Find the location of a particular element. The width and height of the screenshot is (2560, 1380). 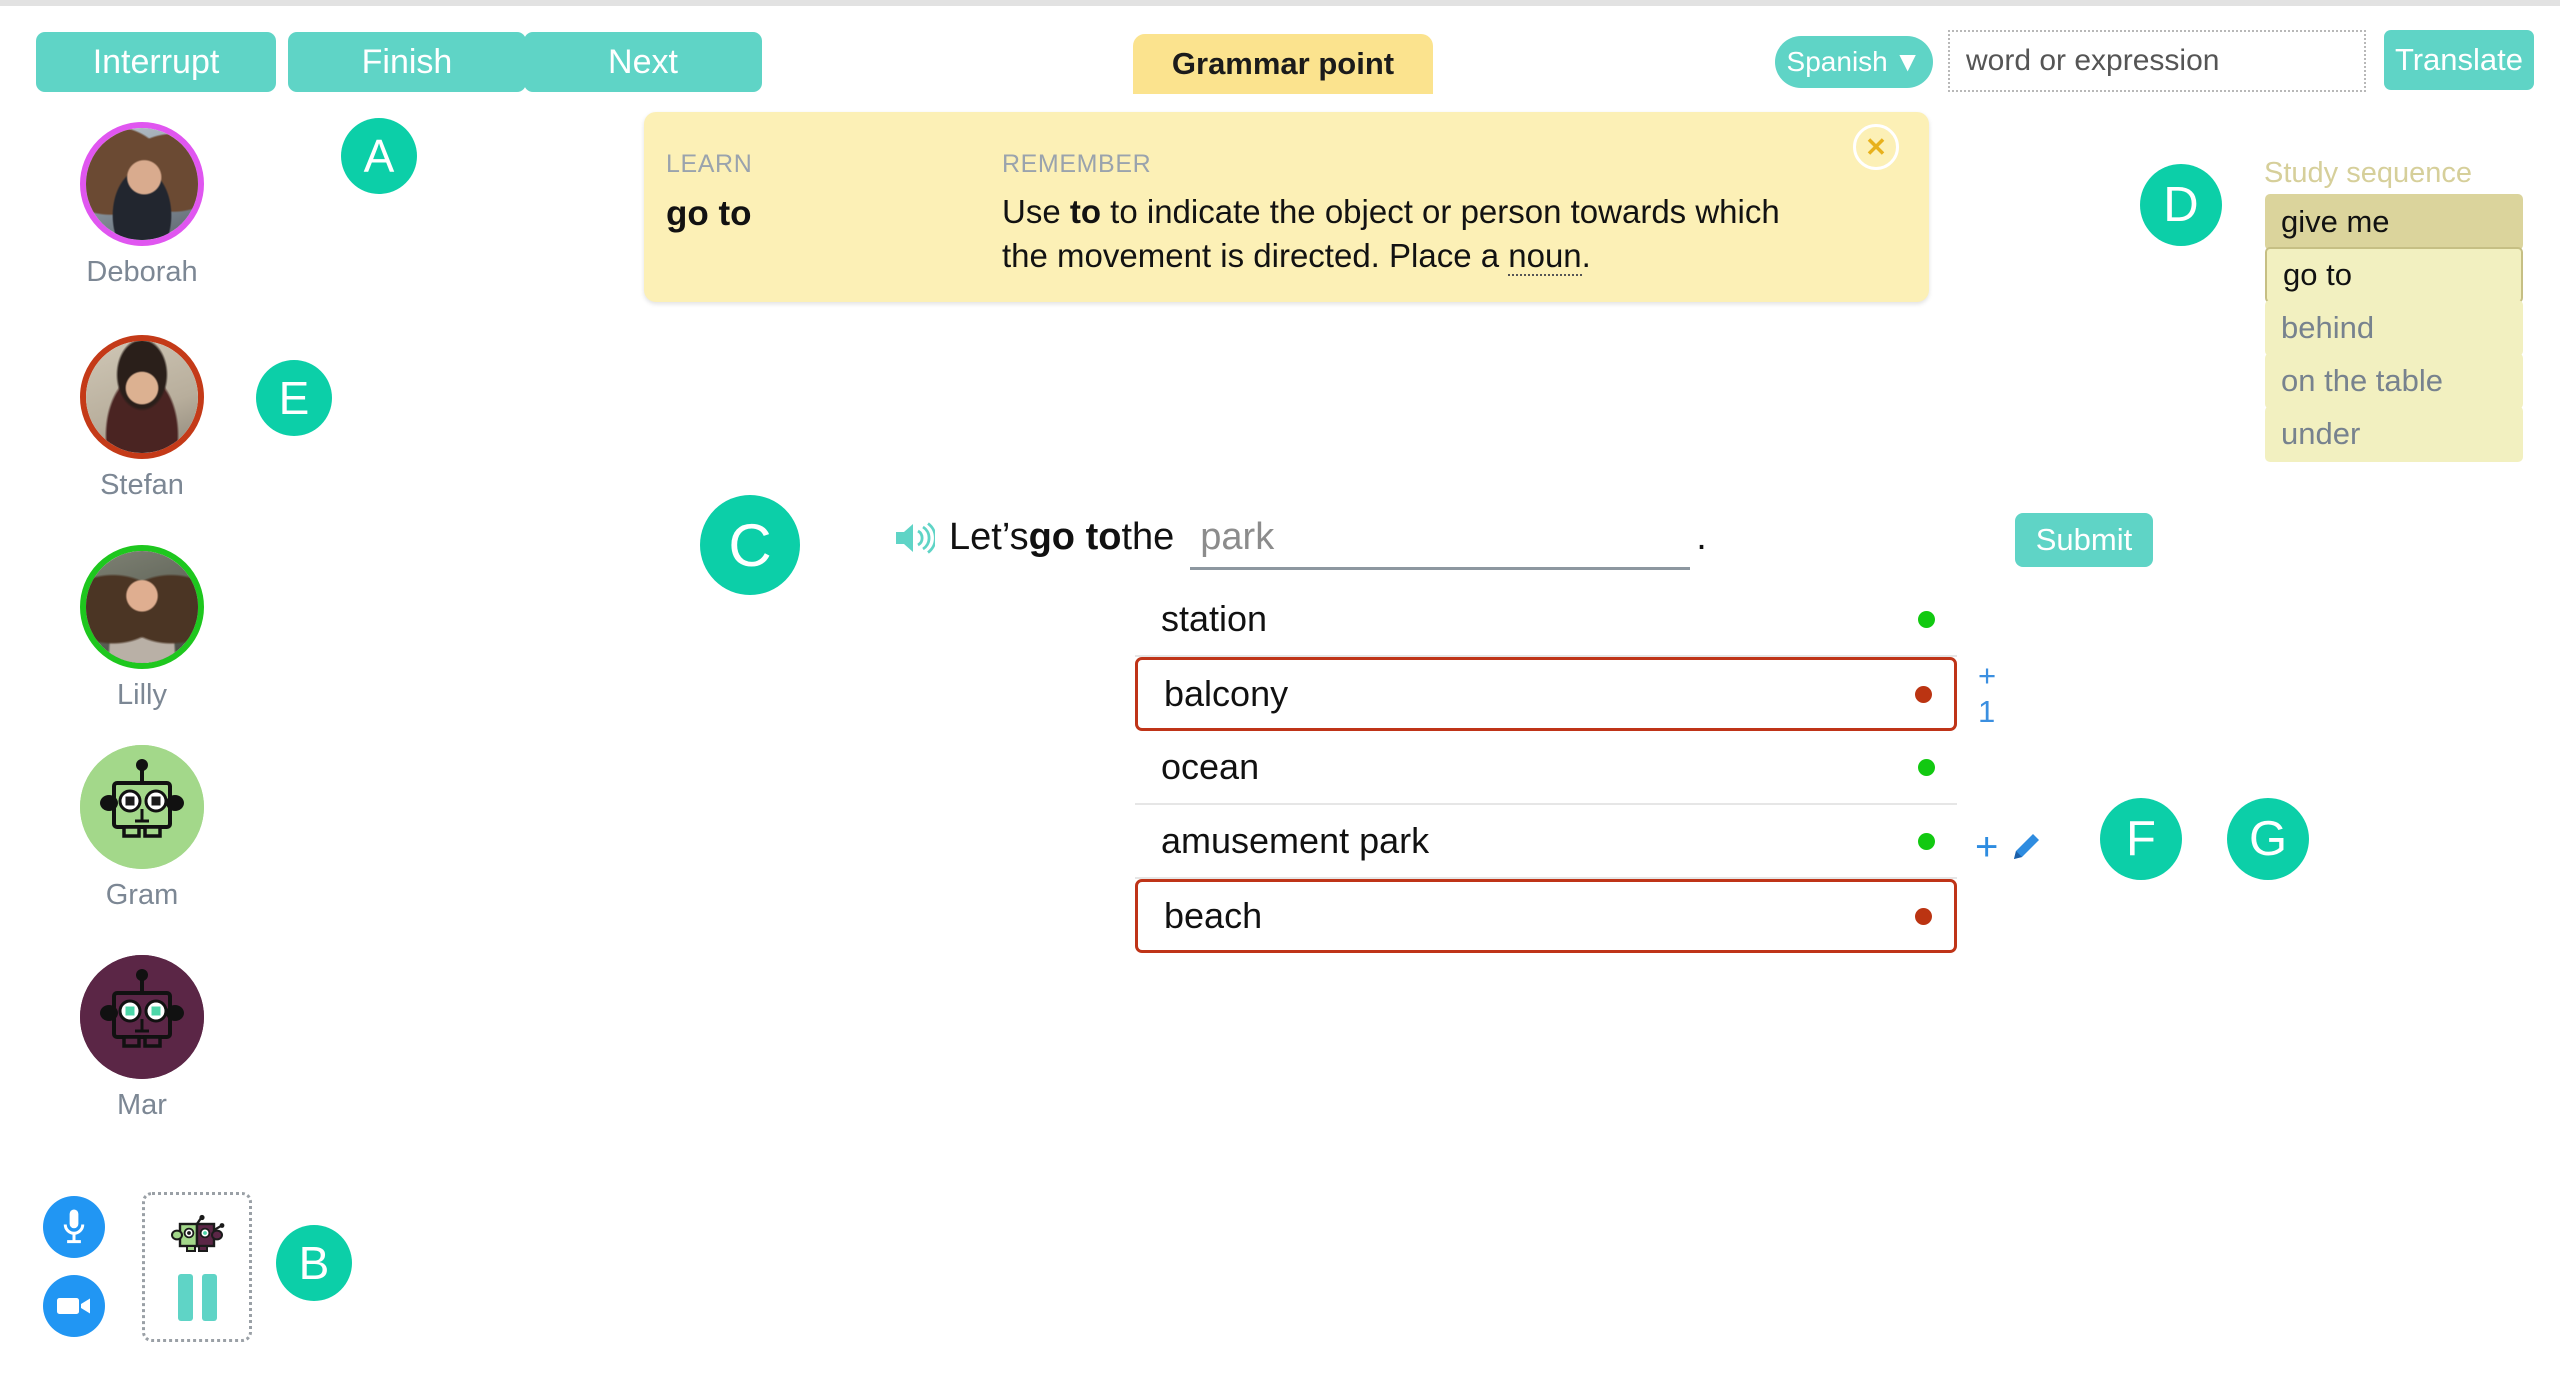

remember-label: REMEMBER is located at coordinates (1077, 164).